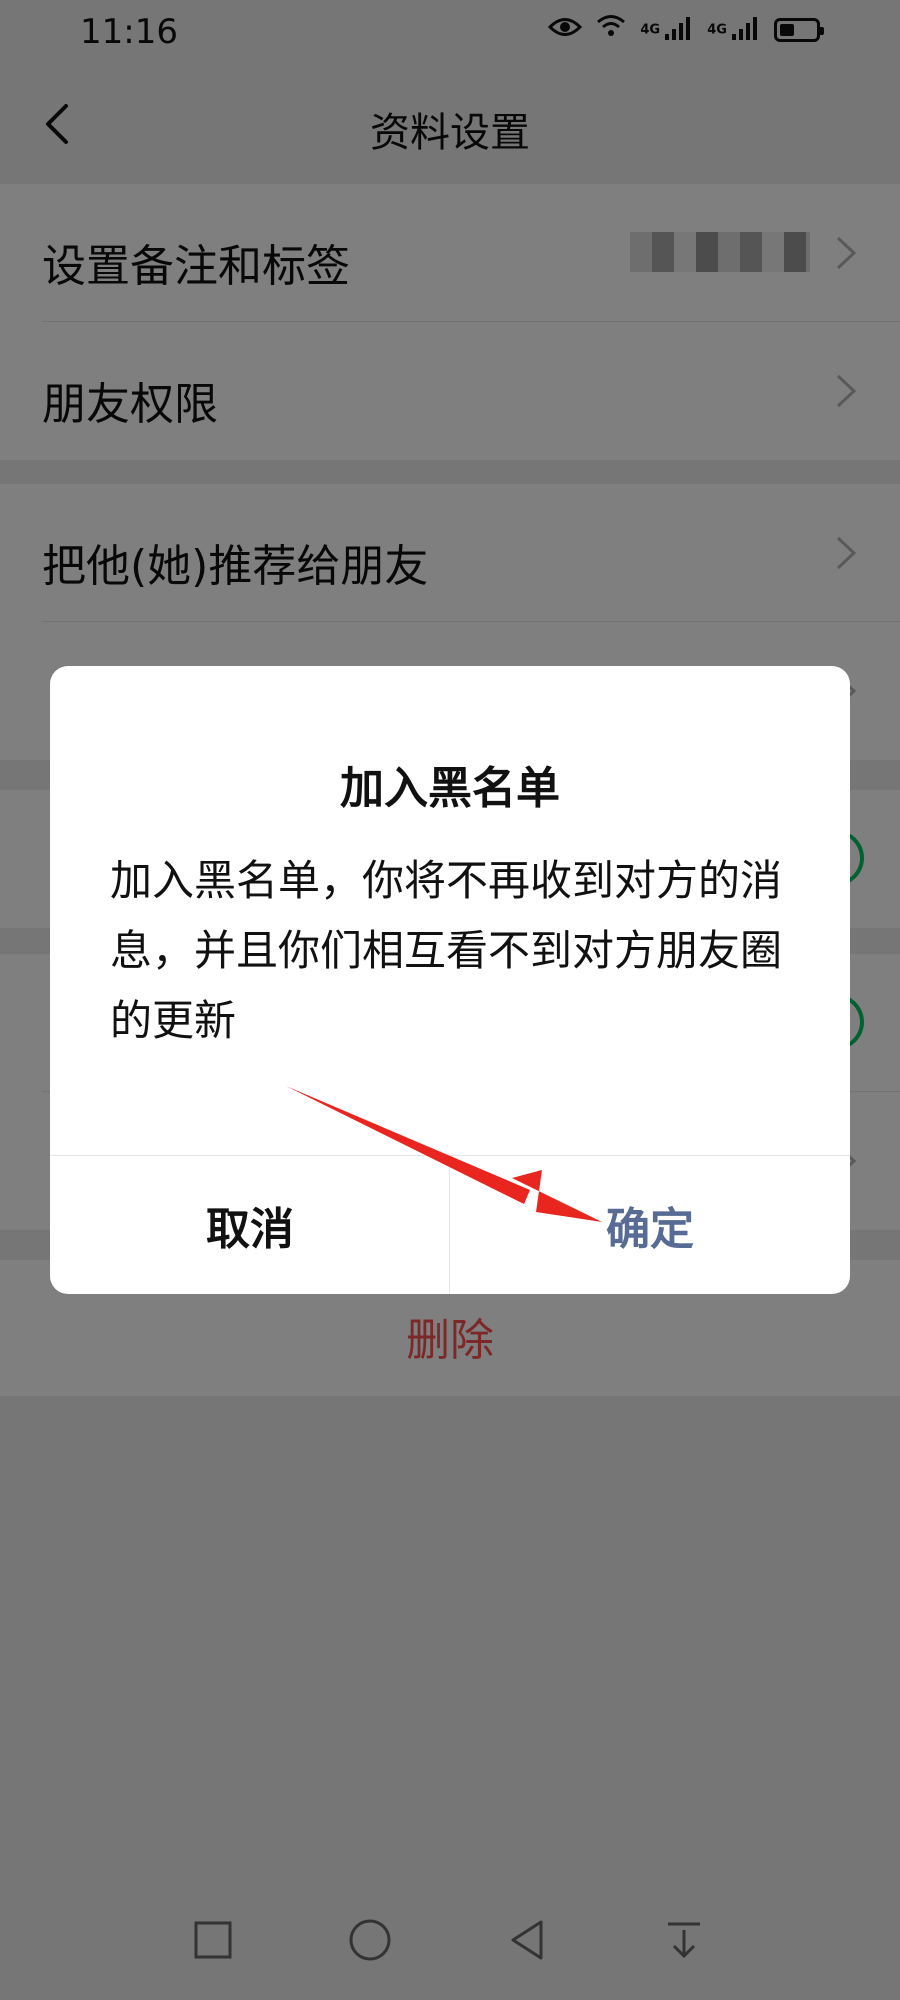 This screenshot has width=900, height=2000. Describe the element at coordinates (527, 1940) in the screenshot. I see `back-nav-icon` at that location.